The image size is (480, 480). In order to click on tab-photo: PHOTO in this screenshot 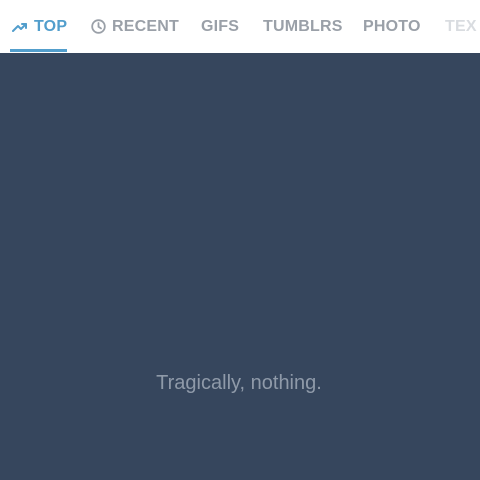, I will do `click(392, 26)`.